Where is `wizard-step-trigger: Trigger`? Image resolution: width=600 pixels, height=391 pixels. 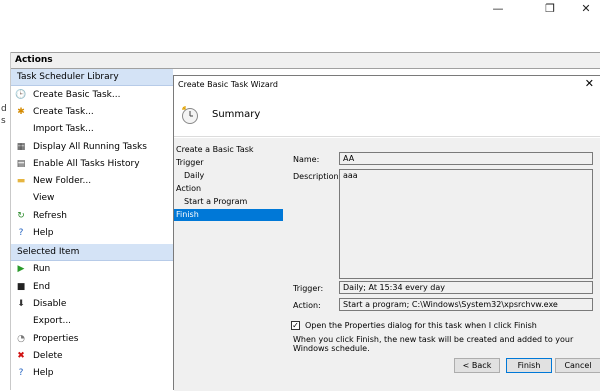 wizard-step-trigger: Trigger is located at coordinates (190, 162).